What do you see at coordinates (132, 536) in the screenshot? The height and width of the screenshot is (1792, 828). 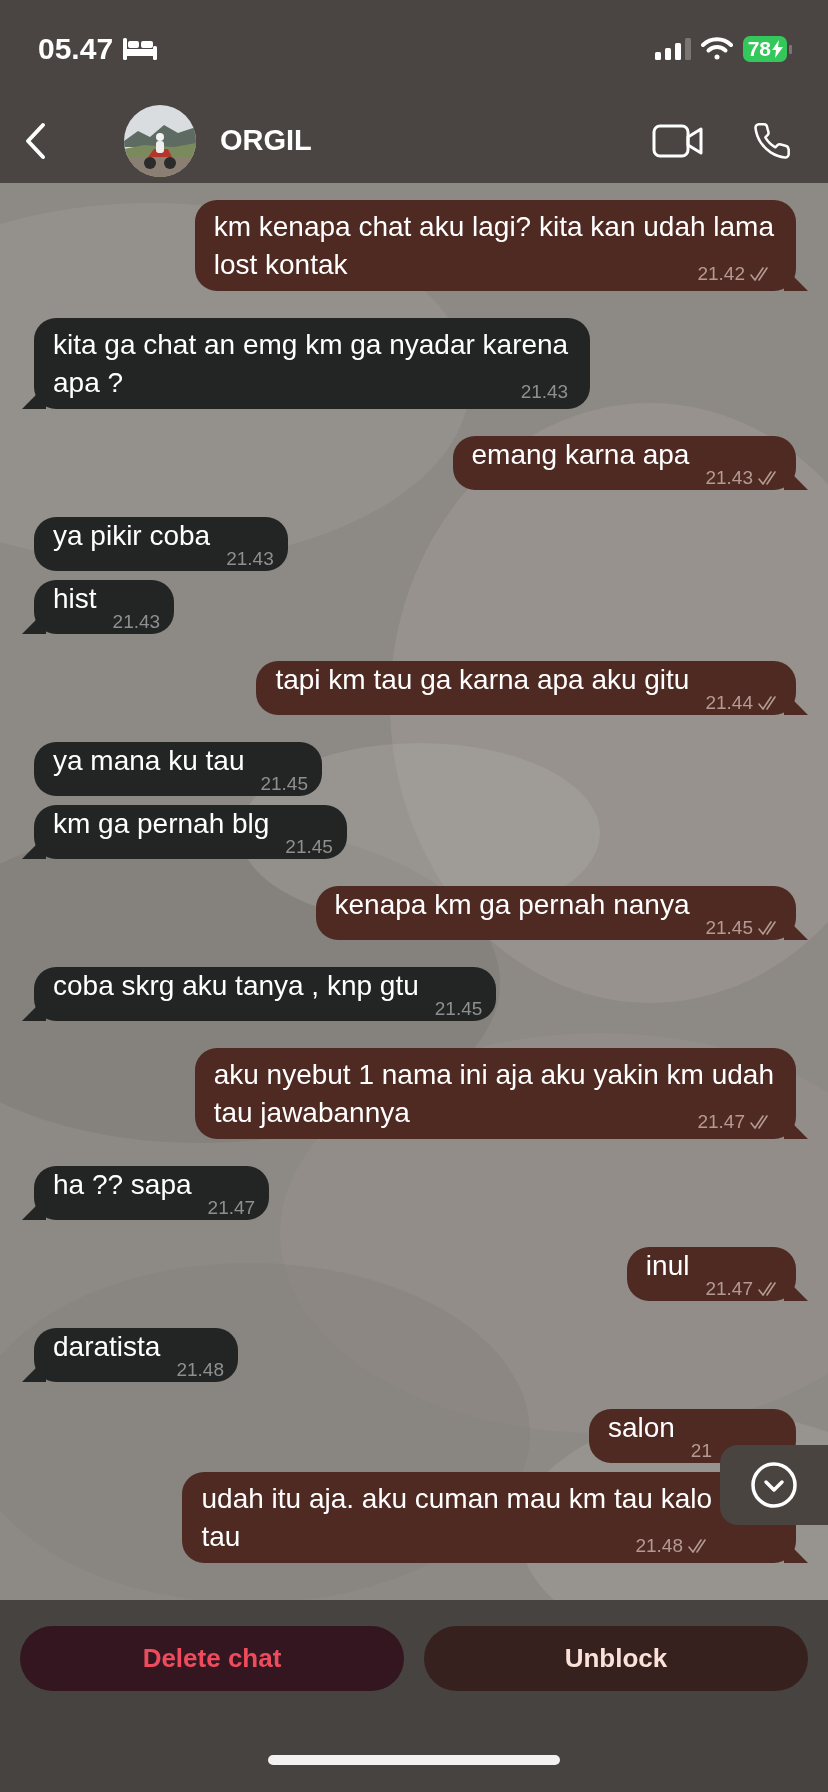 I see `message-text: ya pikir coba` at bounding box center [132, 536].